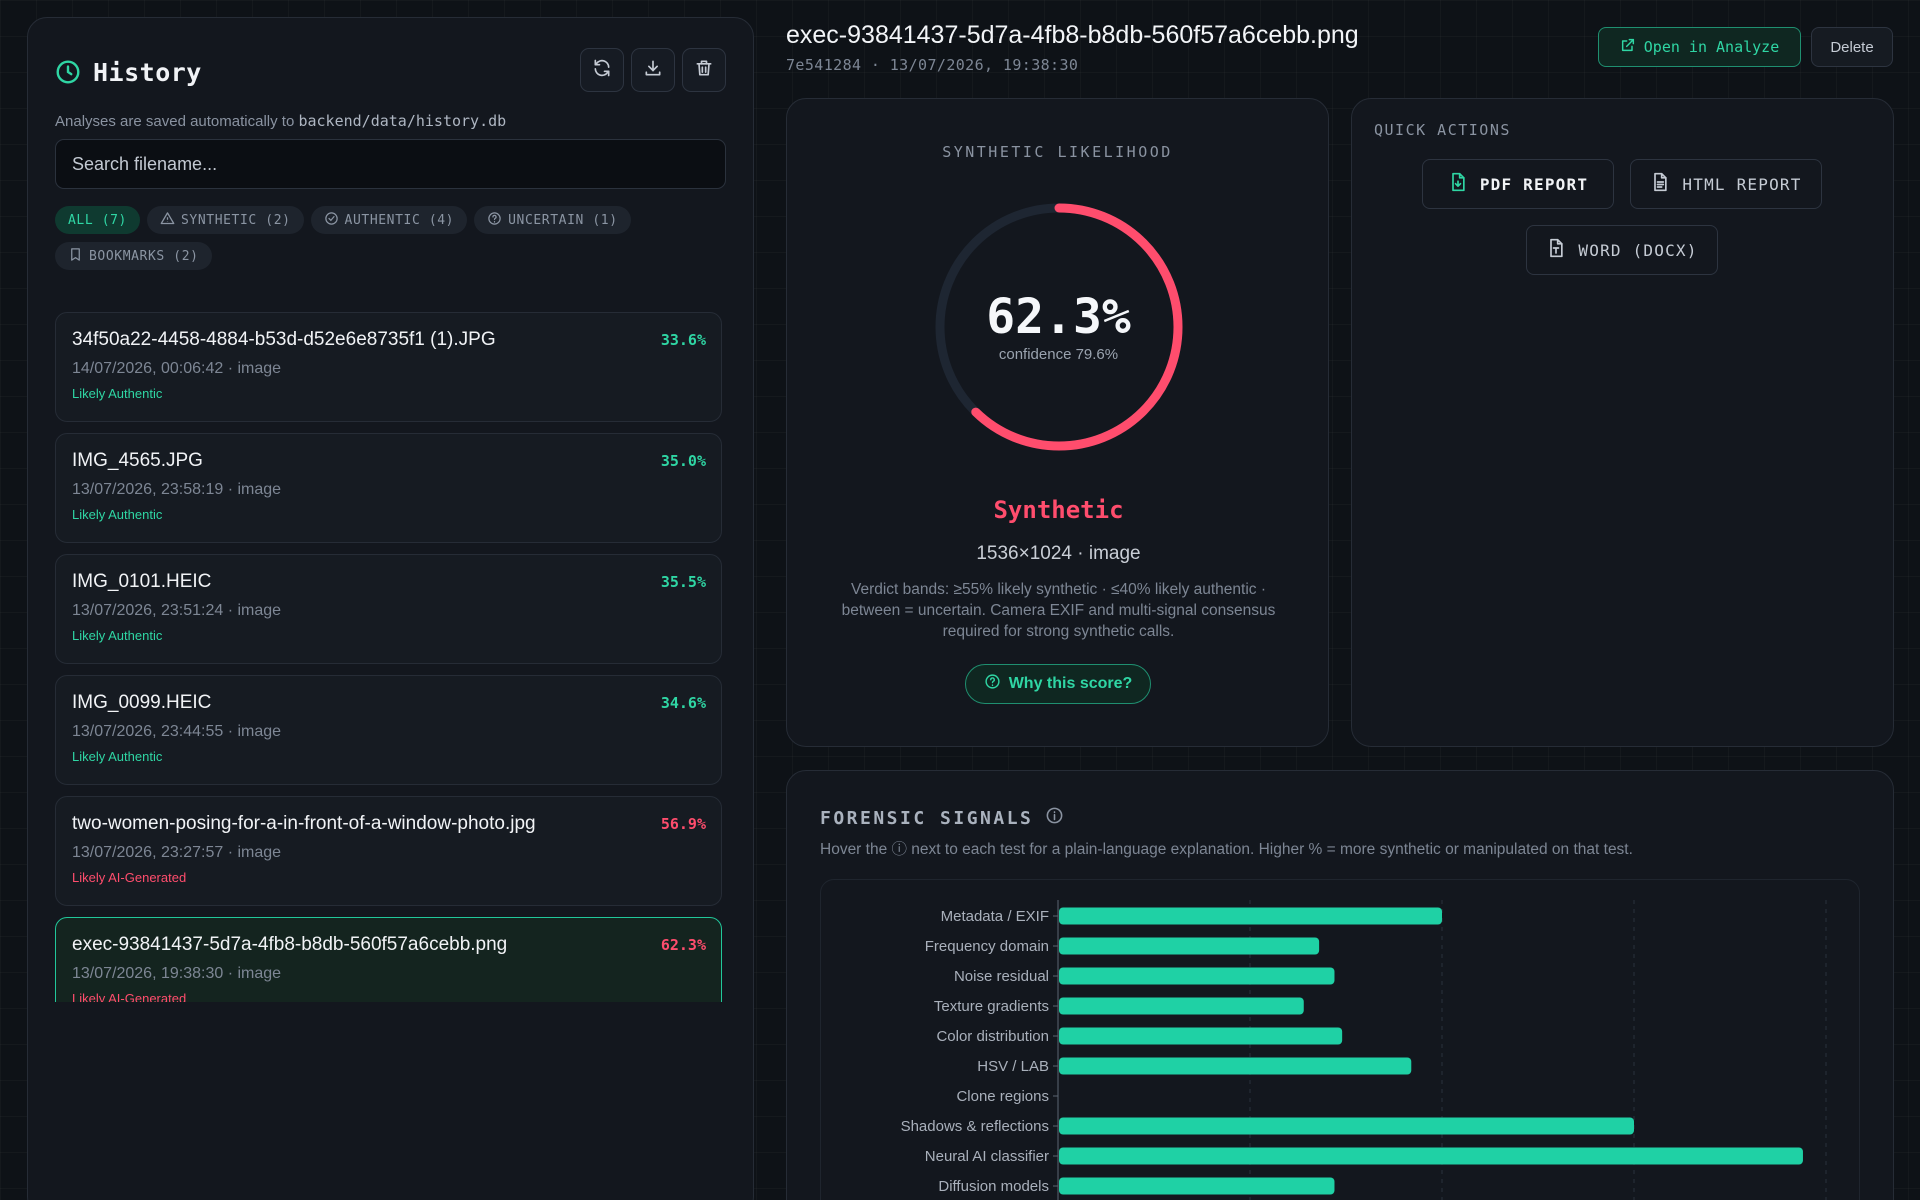  What do you see at coordinates (177, 973) in the screenshot?
I see `item-meta: 13/07/2026, 19:38:30 · image` at bounding box center [177, 973].